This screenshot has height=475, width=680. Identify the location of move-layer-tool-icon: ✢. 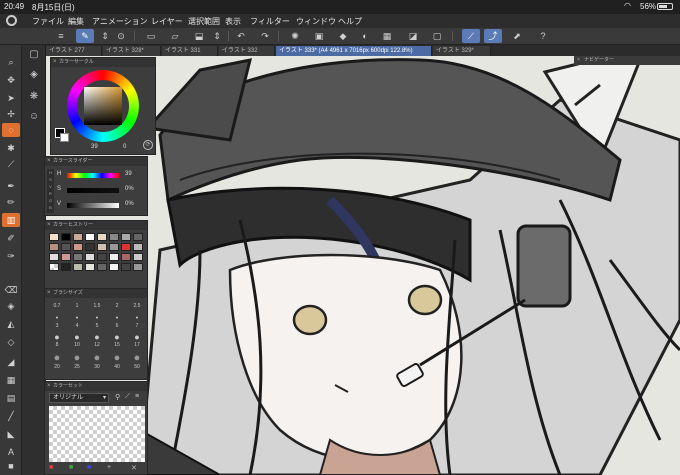
(11, 114).